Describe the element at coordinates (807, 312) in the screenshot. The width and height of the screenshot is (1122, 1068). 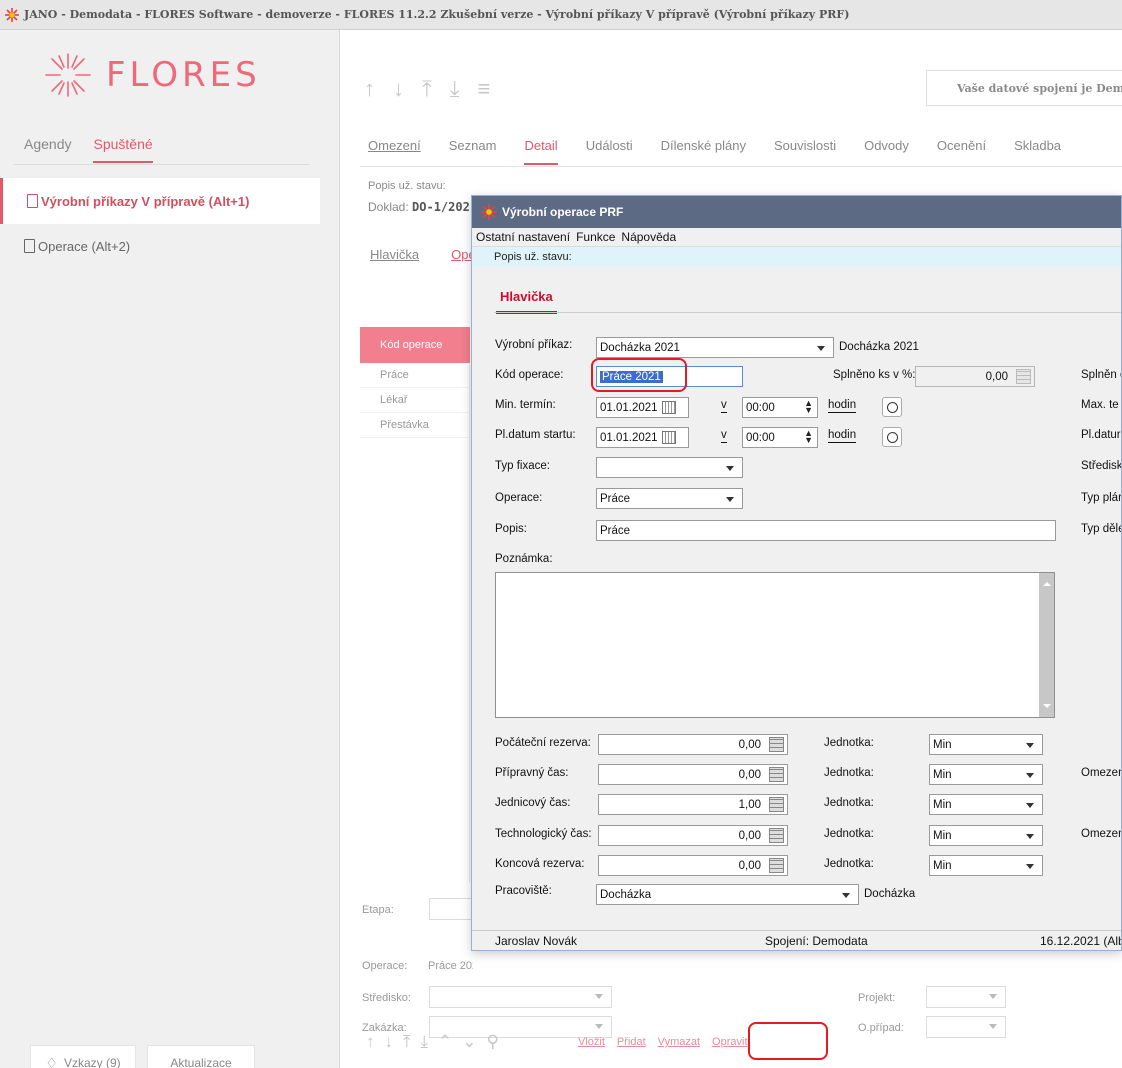
I see `dialog-tab-divider` at that location.